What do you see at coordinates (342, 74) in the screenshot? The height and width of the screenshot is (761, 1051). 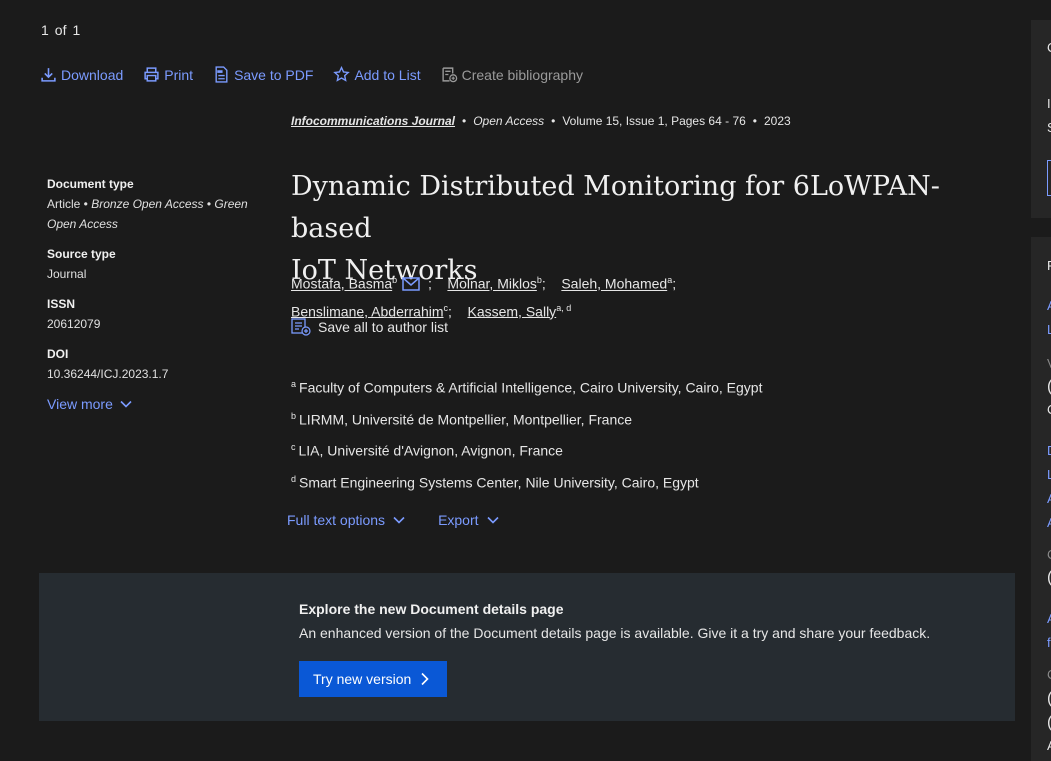 I see `star-icon` at bounding box center [342, 74].